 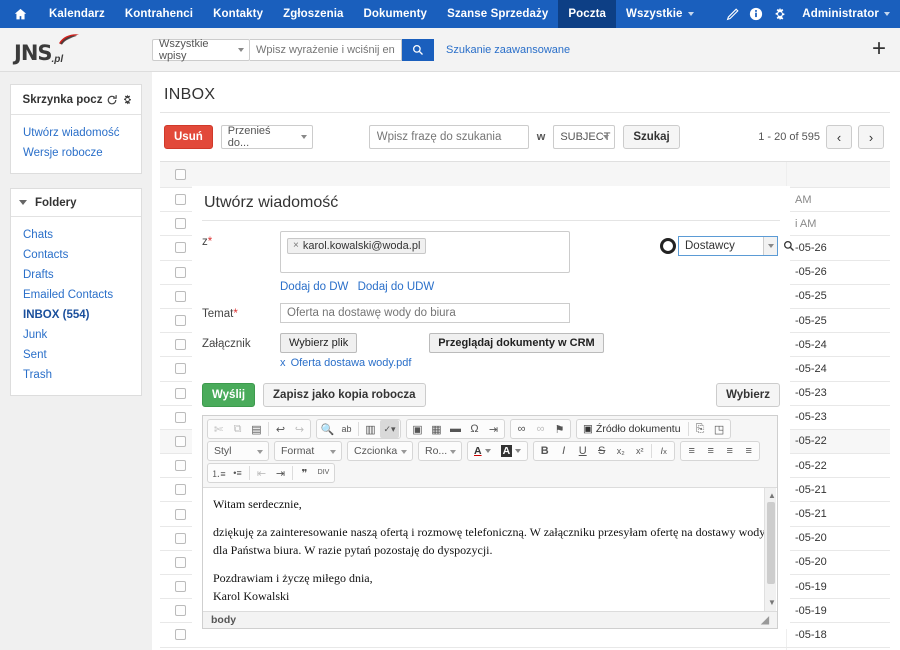 What do you see at coordinates (700, 429) in the screenshot?
I see `templates-icon: ⎘` at bounding box center [700, 429].